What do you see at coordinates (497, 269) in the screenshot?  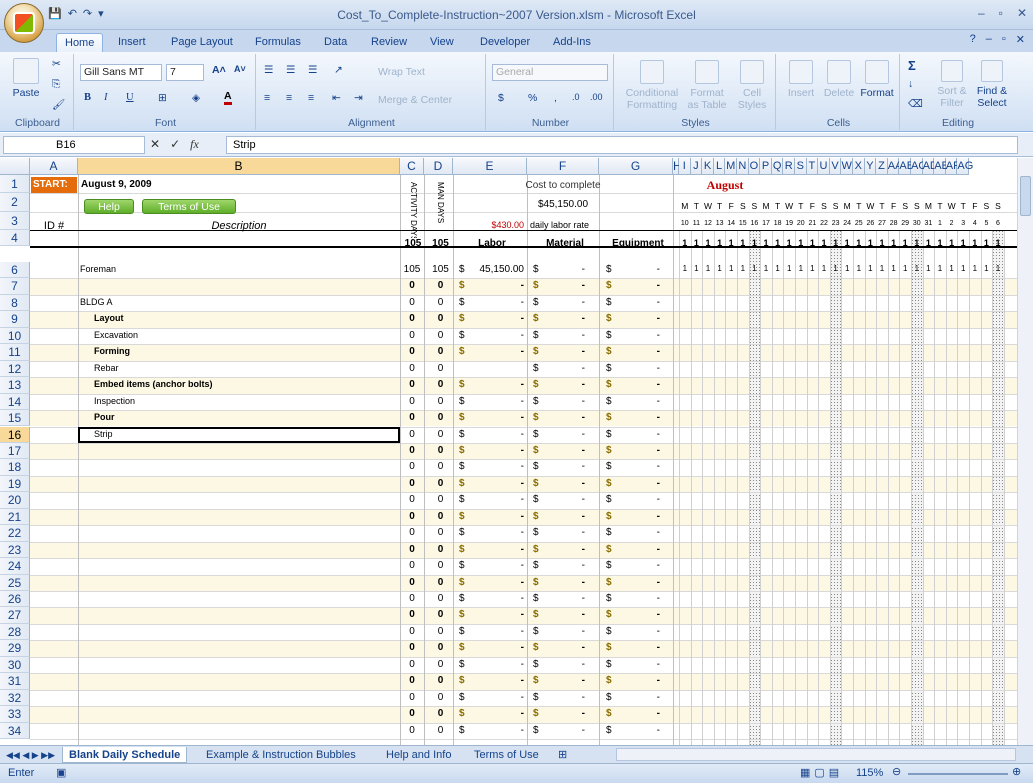 I see `row-labor: 45,150.00` at bounding box center [497, 269].